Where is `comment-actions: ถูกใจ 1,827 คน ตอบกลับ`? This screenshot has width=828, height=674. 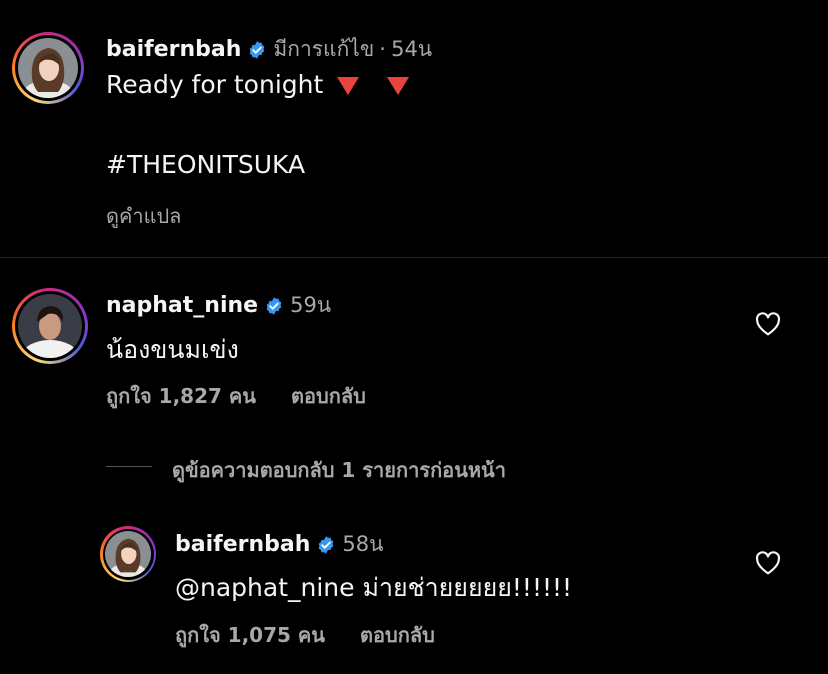 comment-actions: ถูกใจ 1,827 คน ตอบกลับ is located at coordinates (236, 396).